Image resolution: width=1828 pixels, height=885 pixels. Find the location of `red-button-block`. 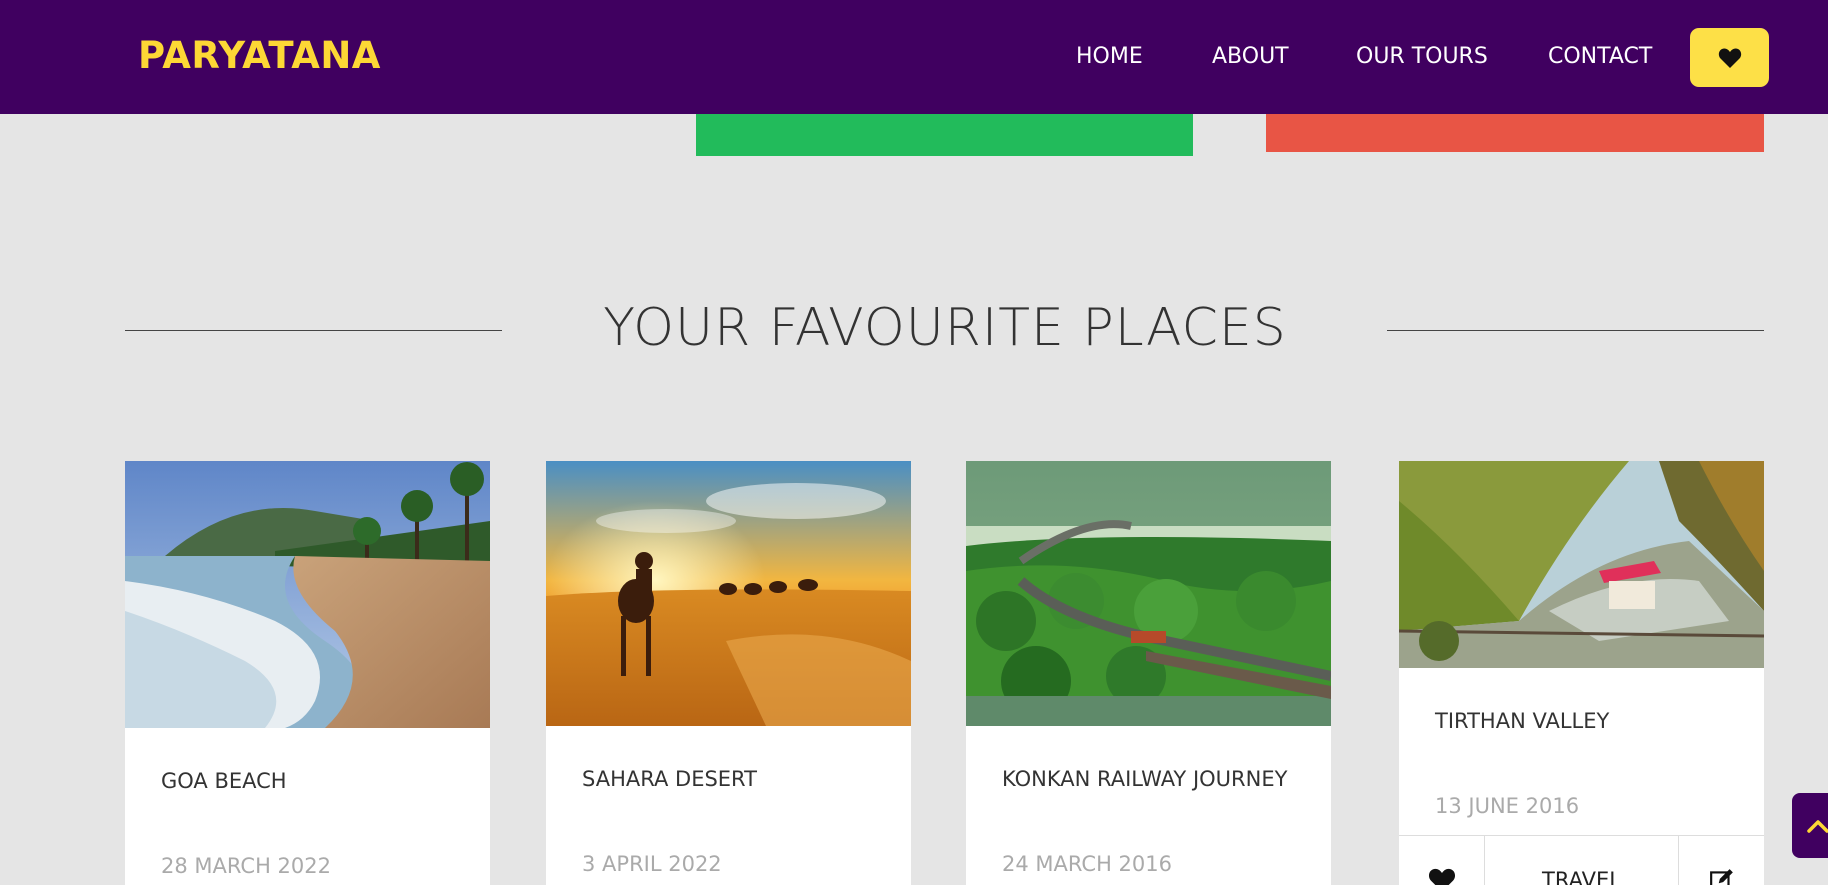

red-button-block is located at coordinates (1515, 130).